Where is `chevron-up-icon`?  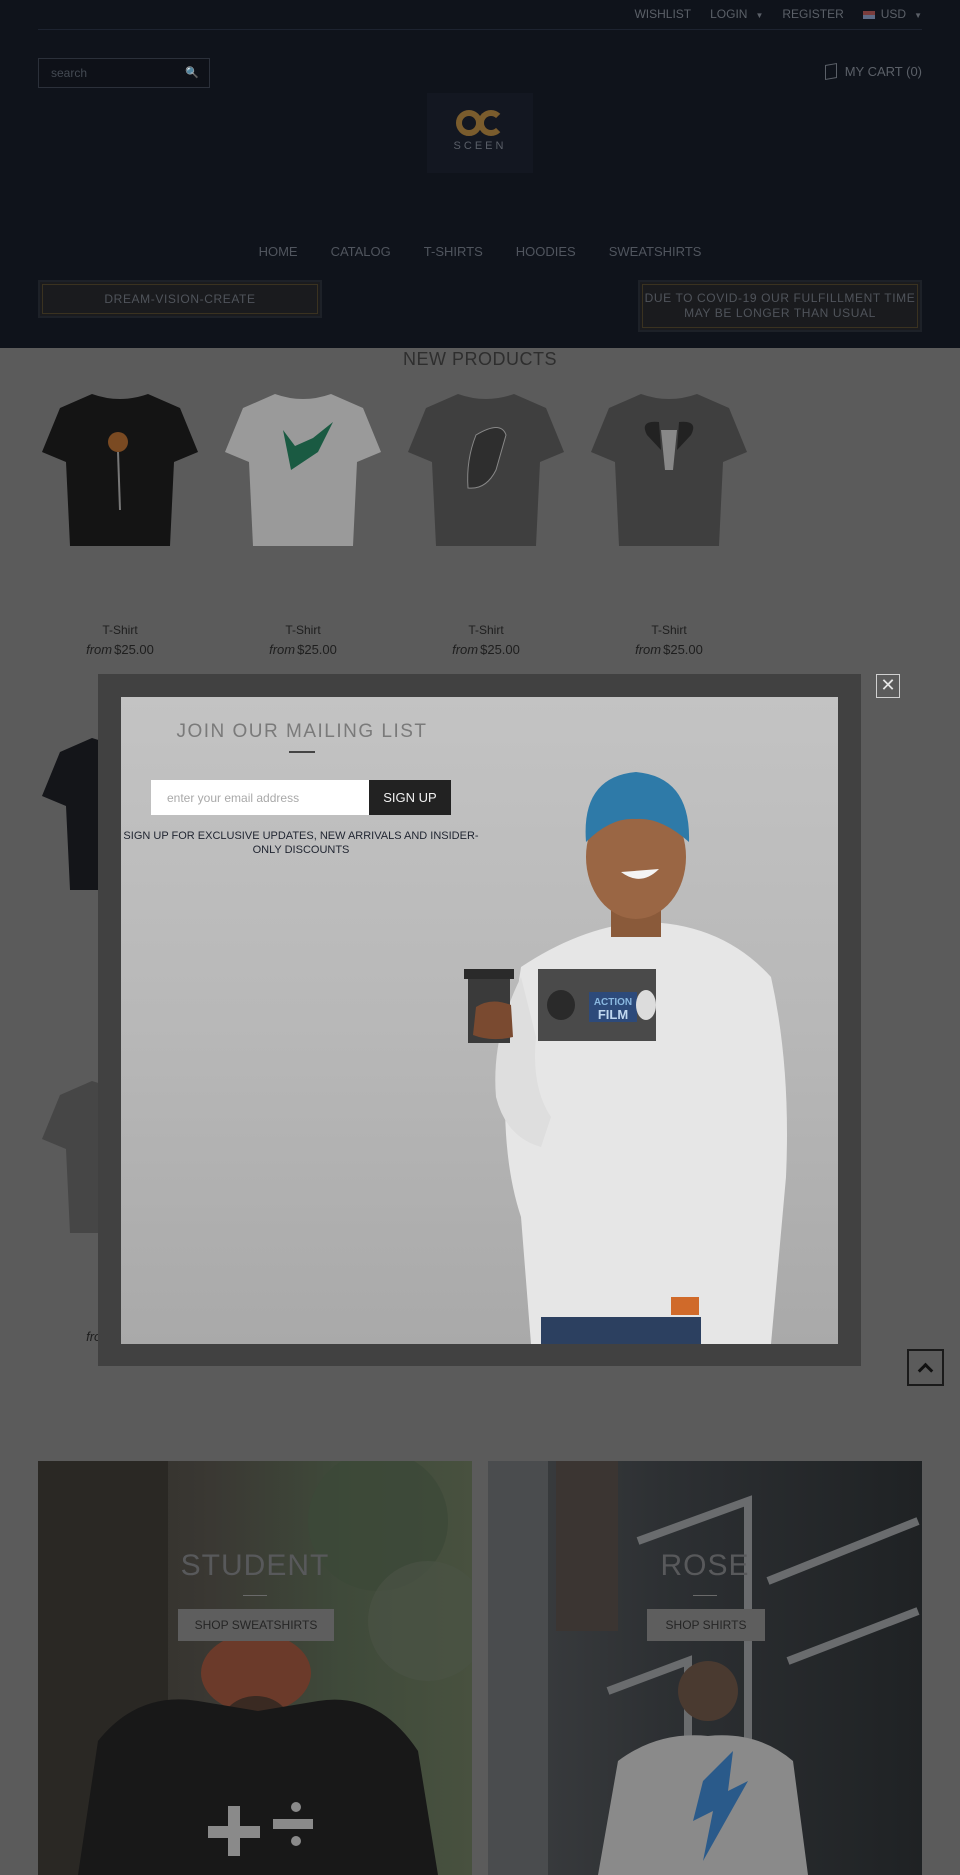
chevron-up-icon is located at coordinates (925, 1370).